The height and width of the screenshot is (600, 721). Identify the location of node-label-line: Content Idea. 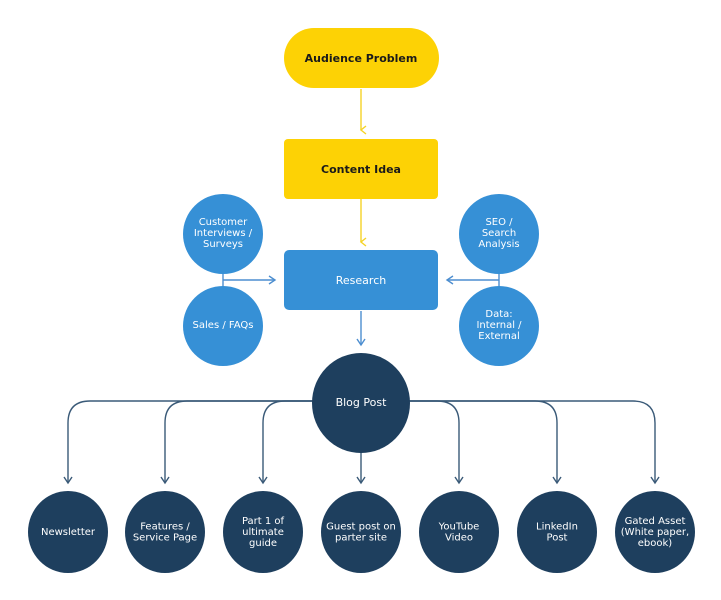
(361, 169).